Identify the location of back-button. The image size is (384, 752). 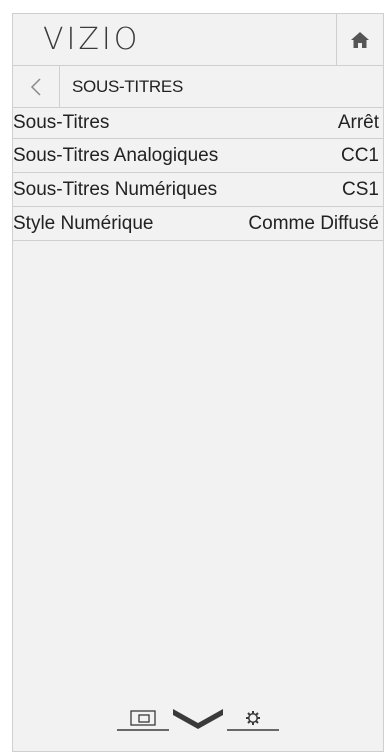
(36, 86).